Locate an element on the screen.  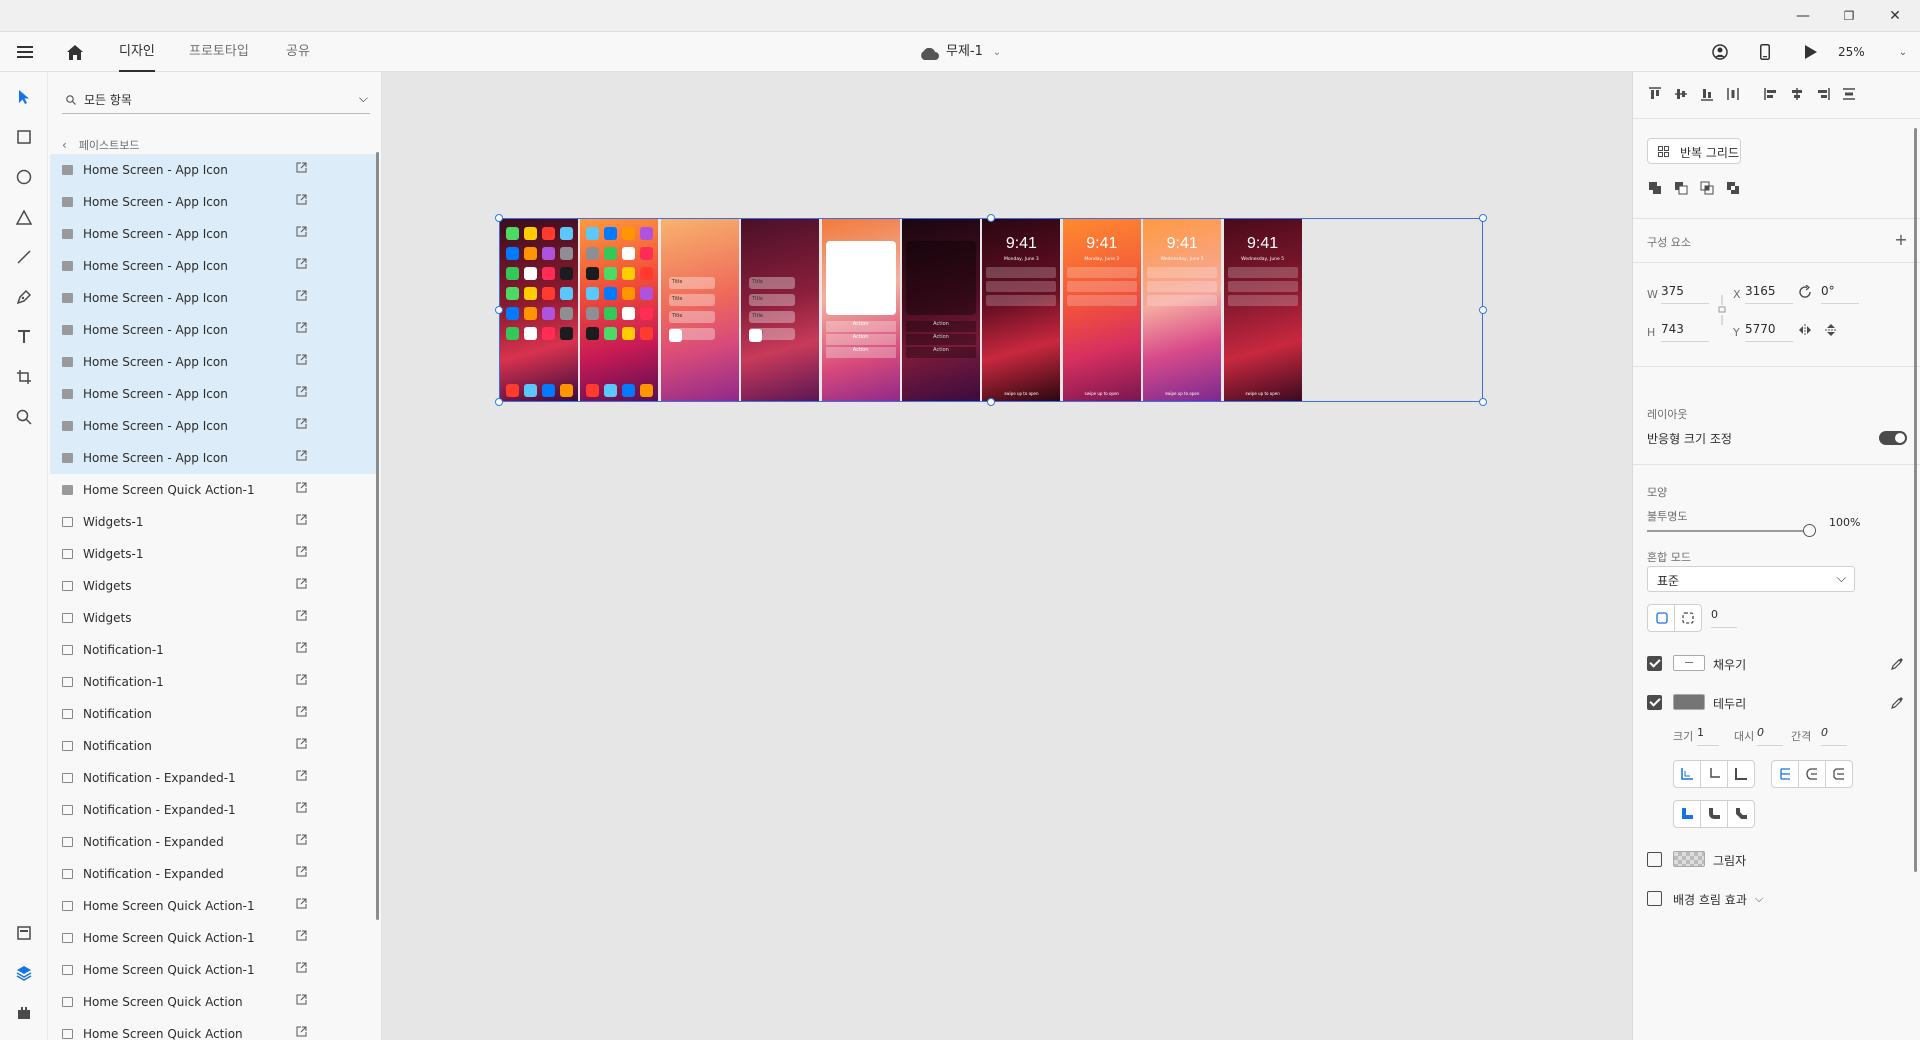
play-preview-icon is located at coordinates (1811, 52).